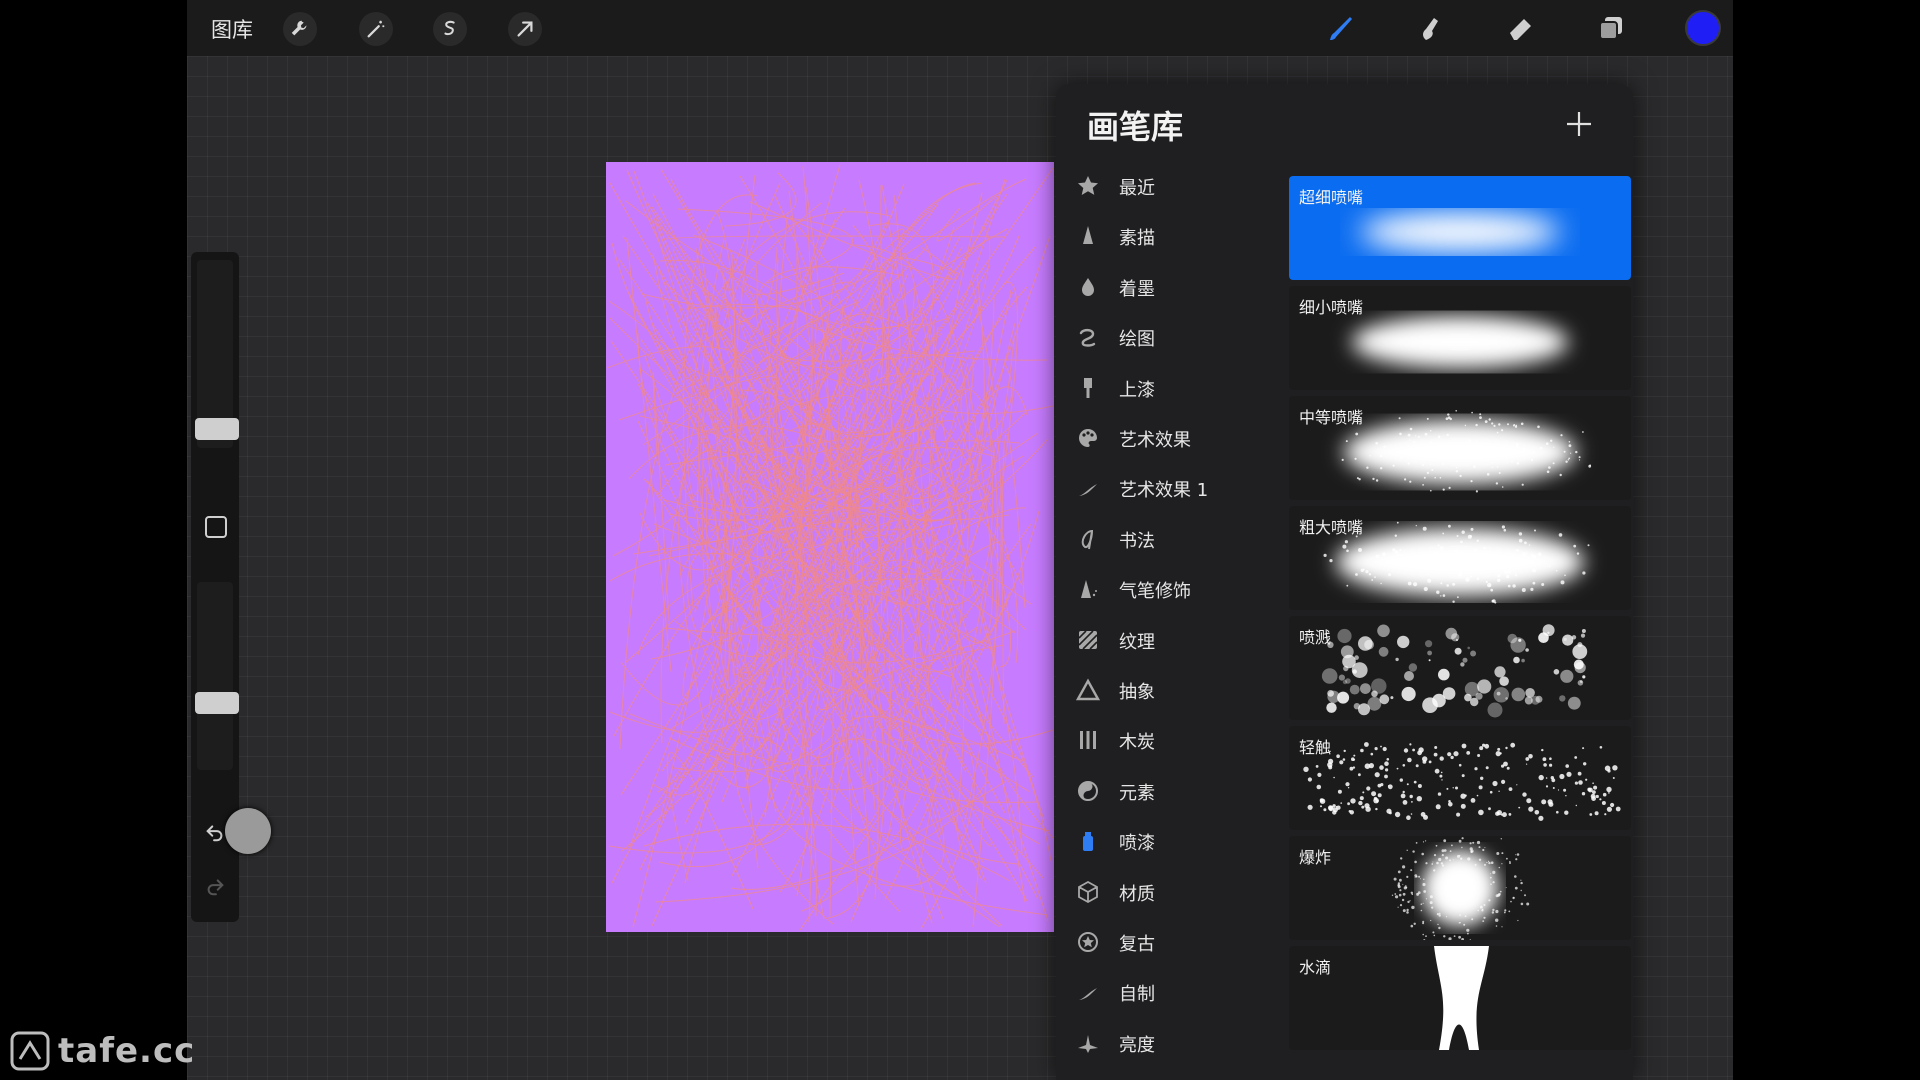 The width and height of the screenshot is (1920, 1080). I want to click on curl-icon, so click(1088, 337).